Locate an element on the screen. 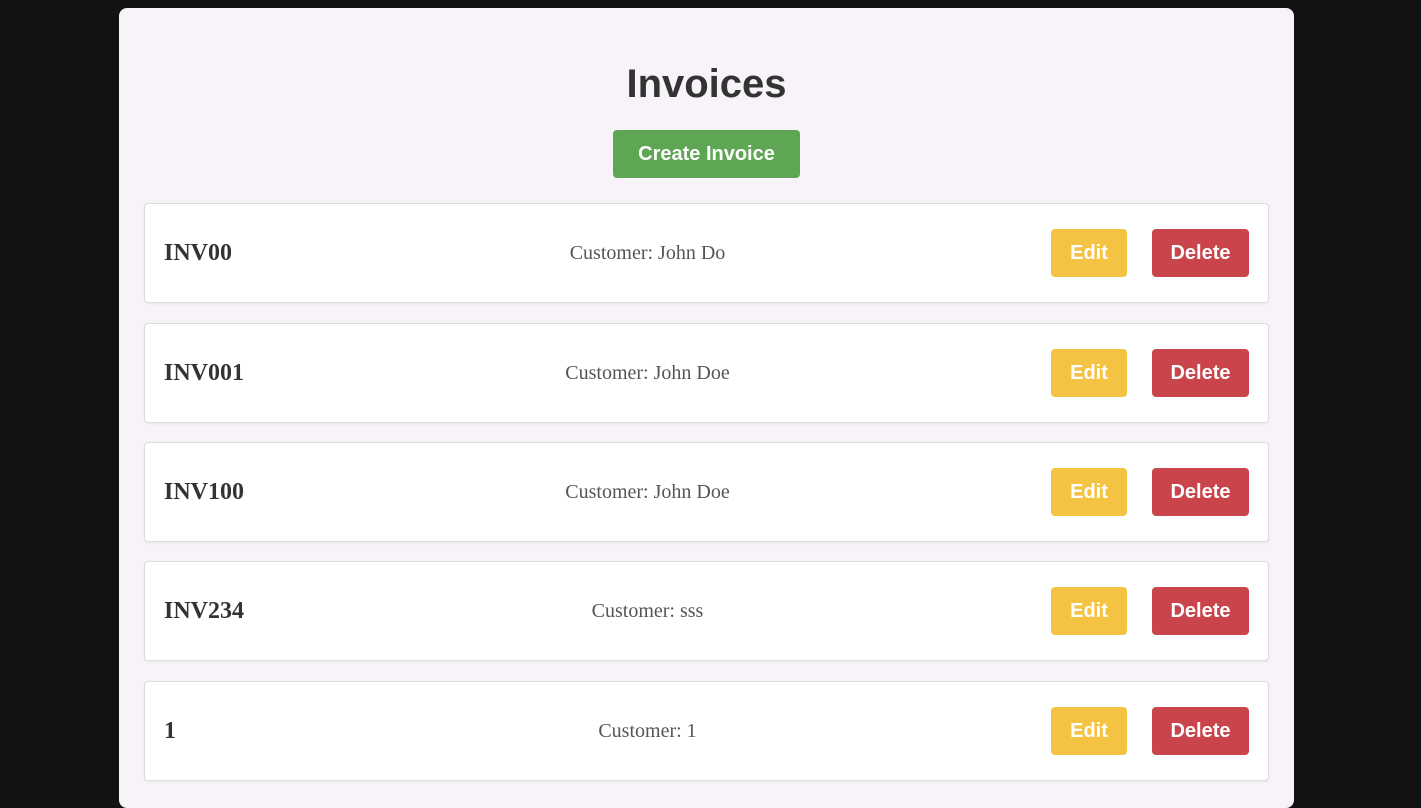 This screenshot has height=808, width=1421. invoice-id: INV100 is located at coordinates (204, 492).